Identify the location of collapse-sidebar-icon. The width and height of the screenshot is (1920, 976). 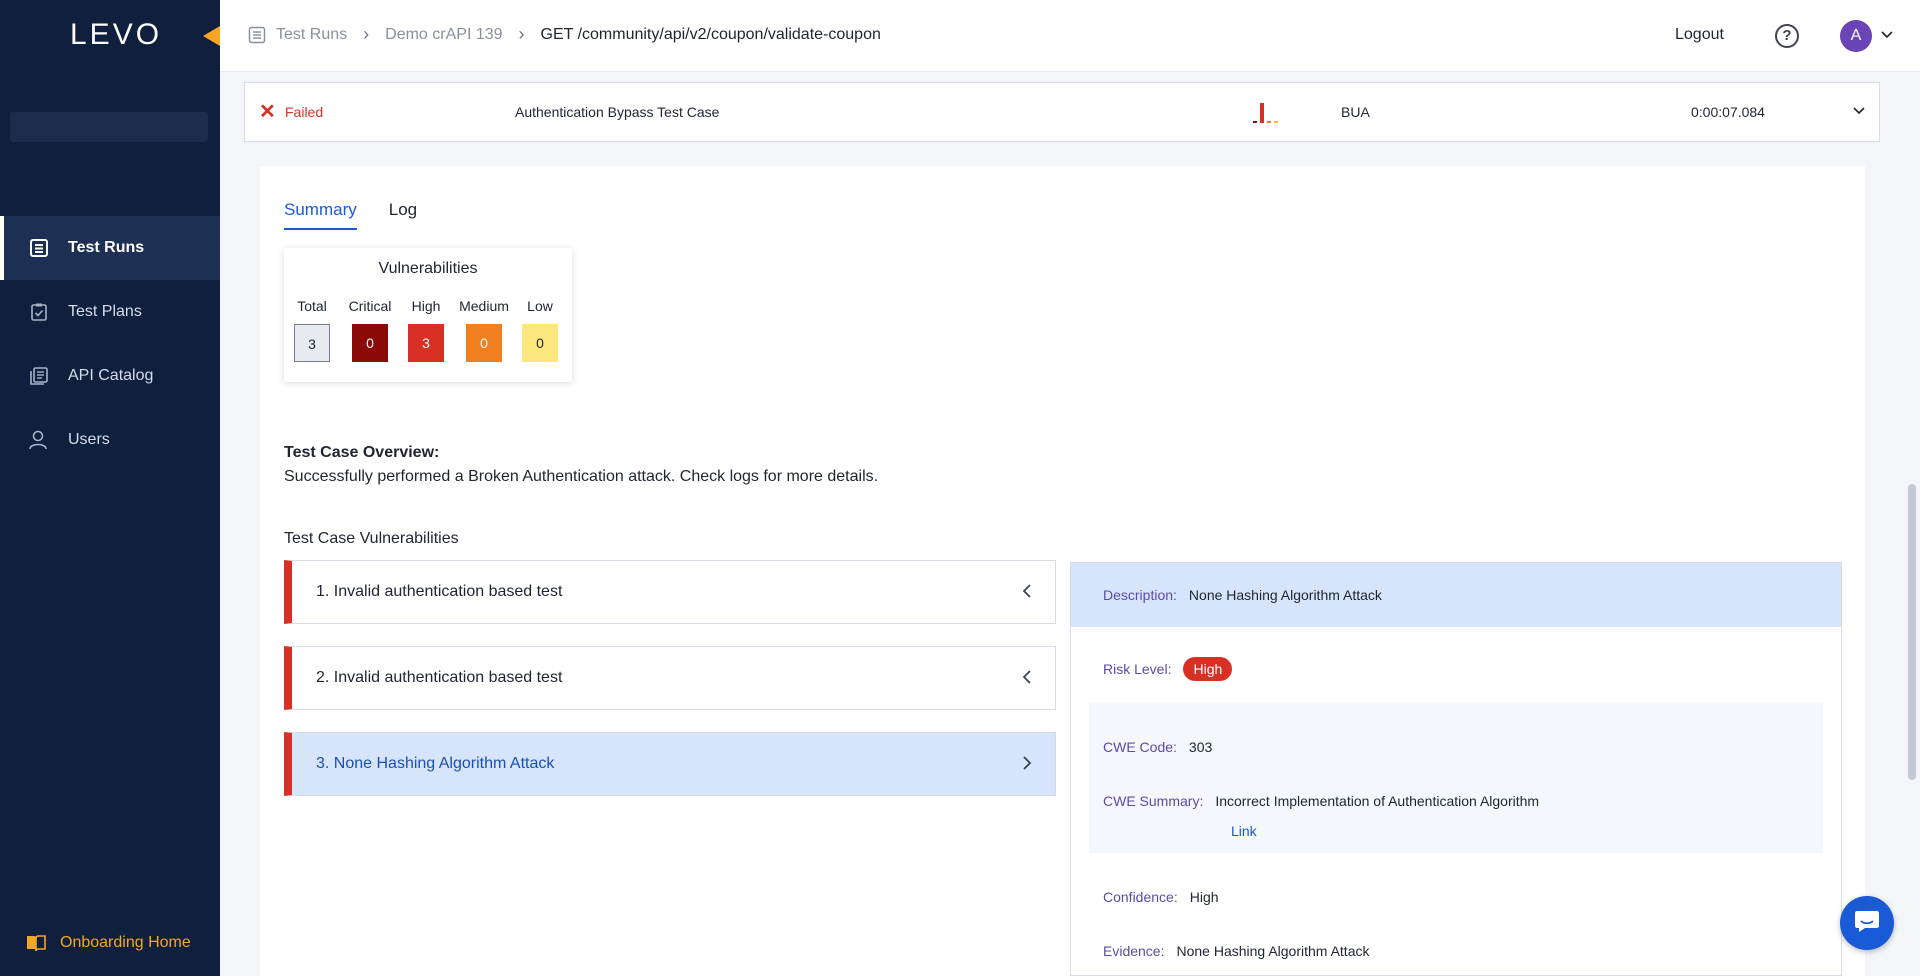
(211, 36).